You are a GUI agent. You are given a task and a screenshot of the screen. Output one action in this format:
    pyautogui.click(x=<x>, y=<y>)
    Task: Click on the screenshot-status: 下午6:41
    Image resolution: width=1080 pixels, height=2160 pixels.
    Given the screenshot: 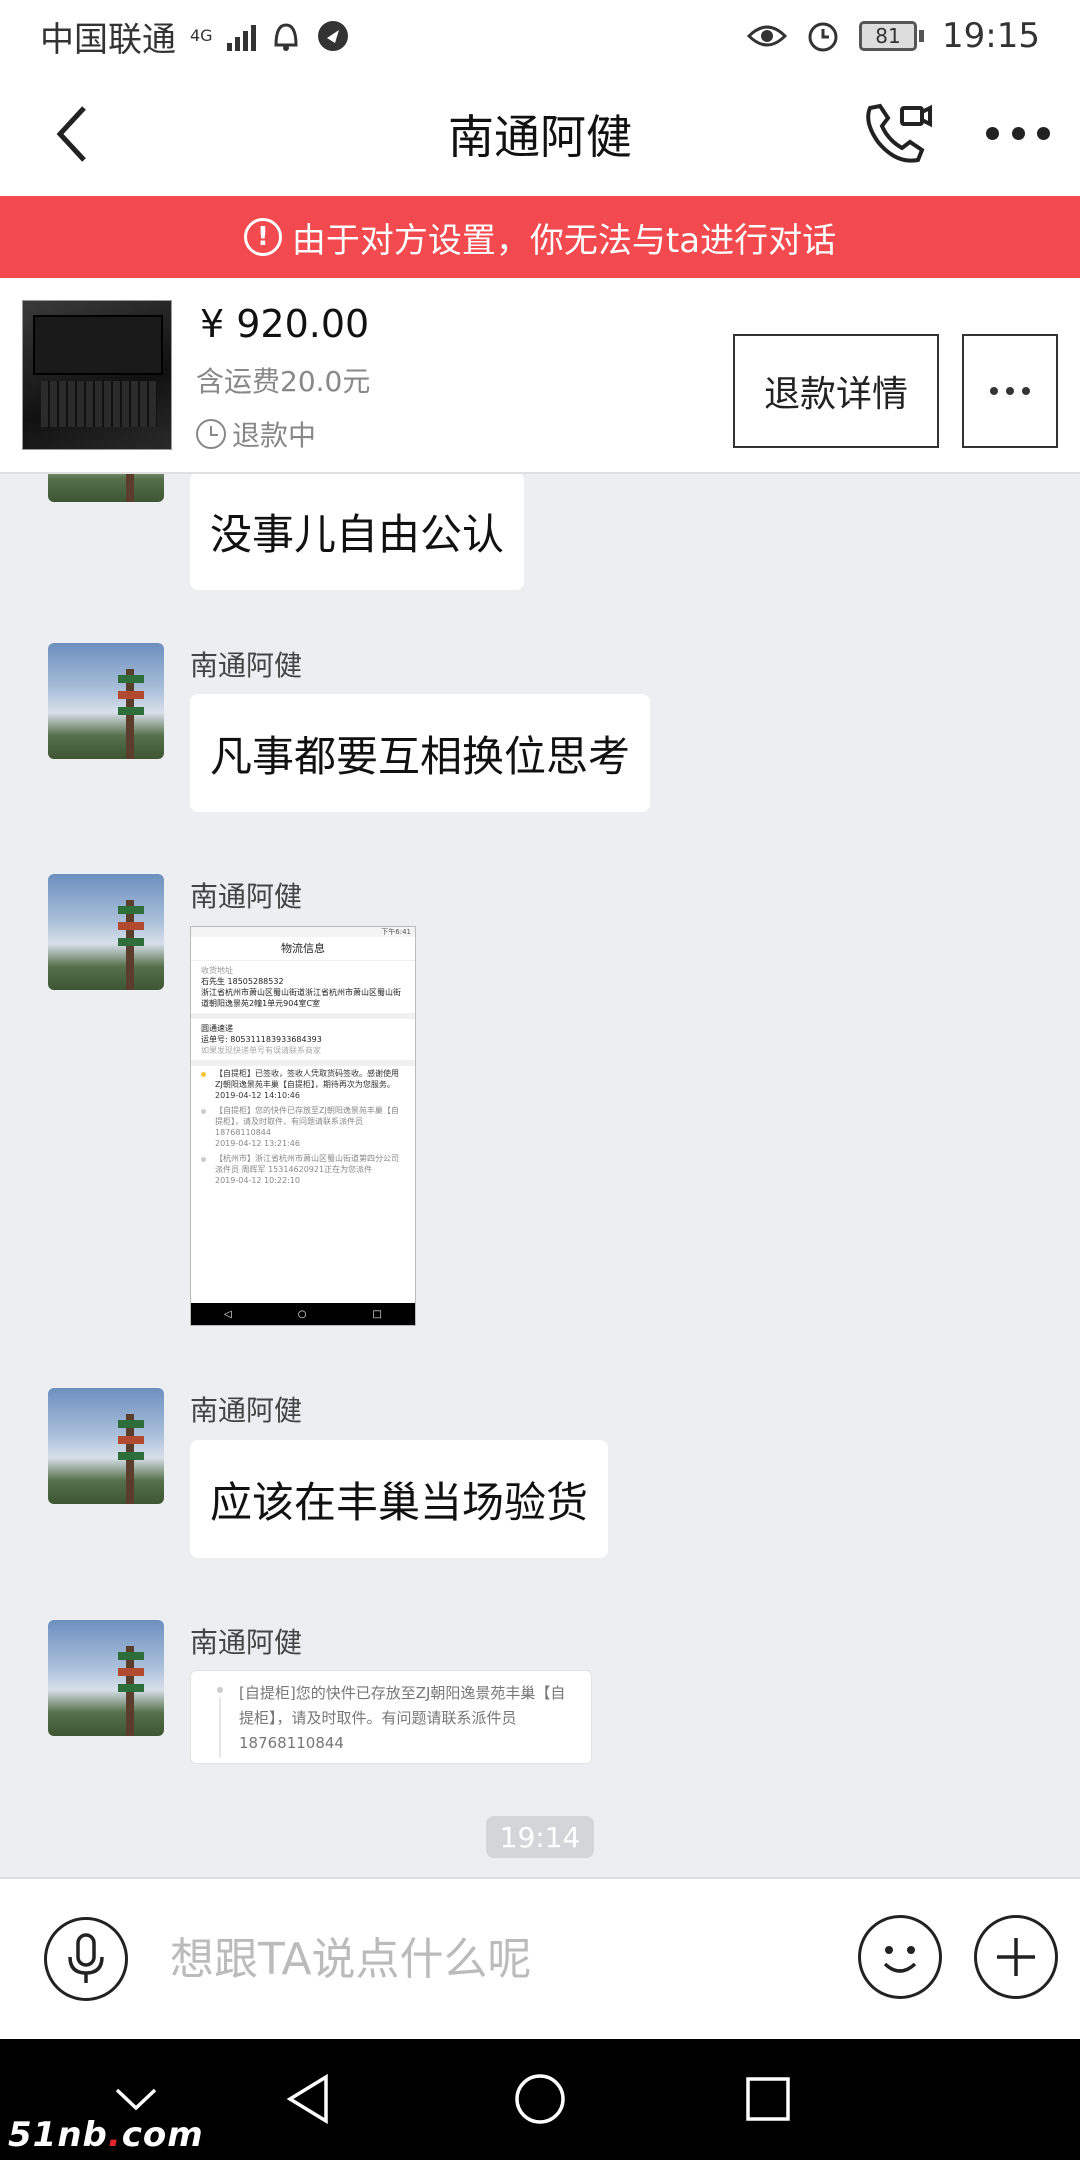 What is the action you would take?
    pyautogui.click(x=303, y=932)
    